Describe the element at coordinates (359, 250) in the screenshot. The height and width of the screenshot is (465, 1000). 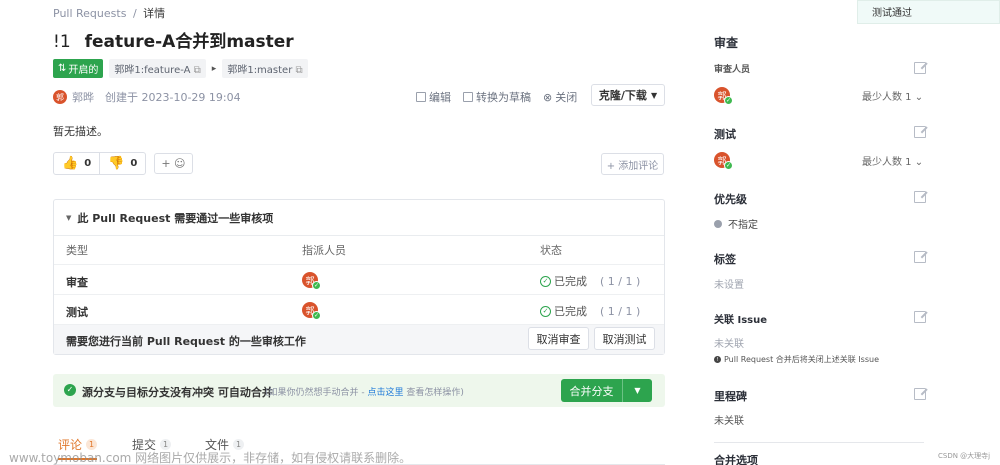
I see `review-table-header: 类型 指派人员 状态` at that location.